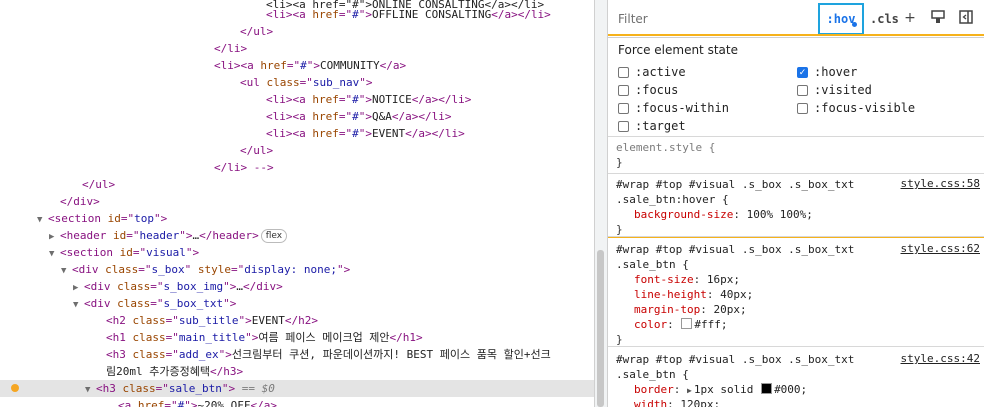 This screenshot has height=407, width=984. I want to click on css-property-row: font-size: 16px;, so click(687, 279).